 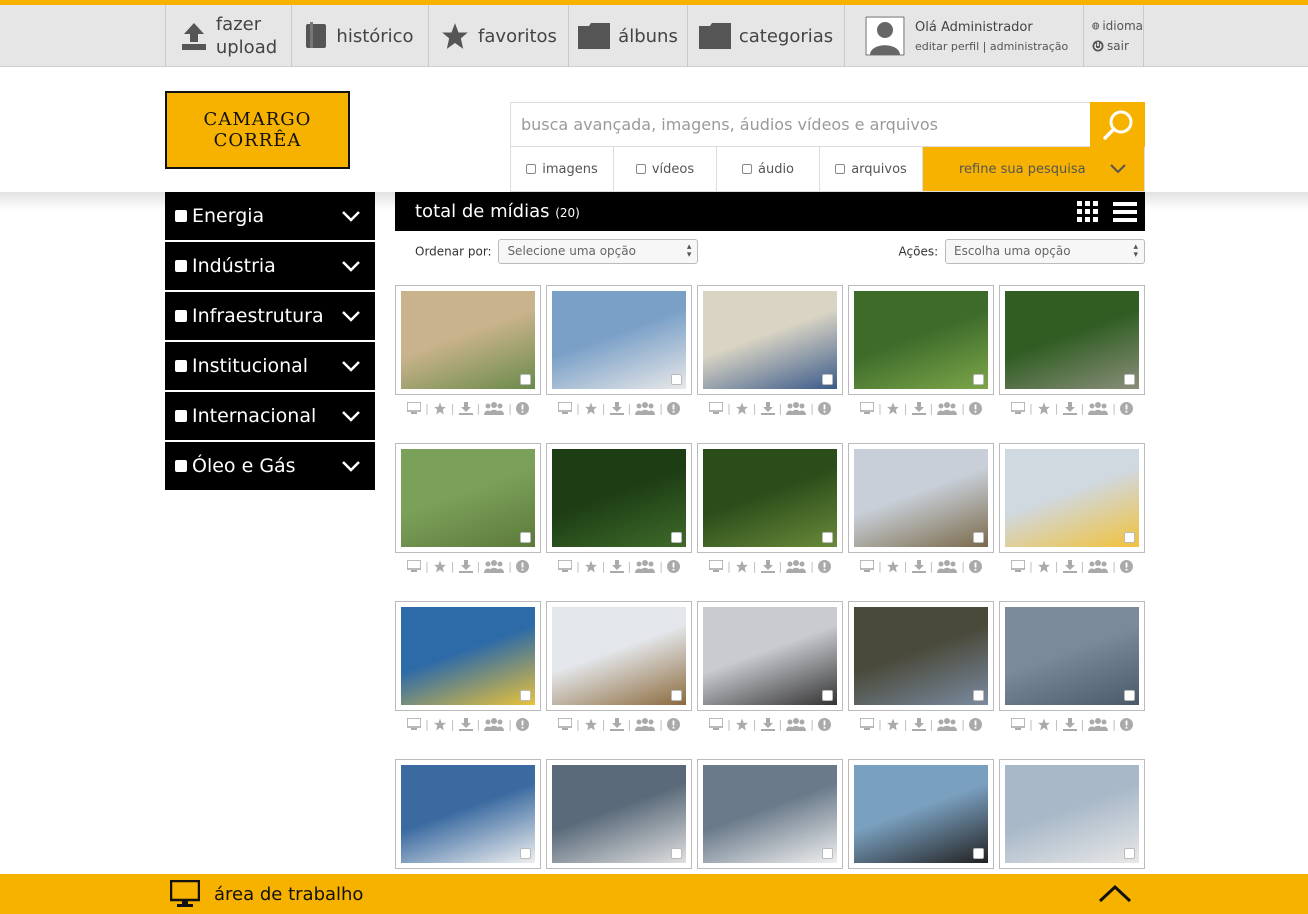 What do you see at coordinates (1117, 26) in the screenshot?
I see `language-button: idioma` at bounding box center [1117, 26].